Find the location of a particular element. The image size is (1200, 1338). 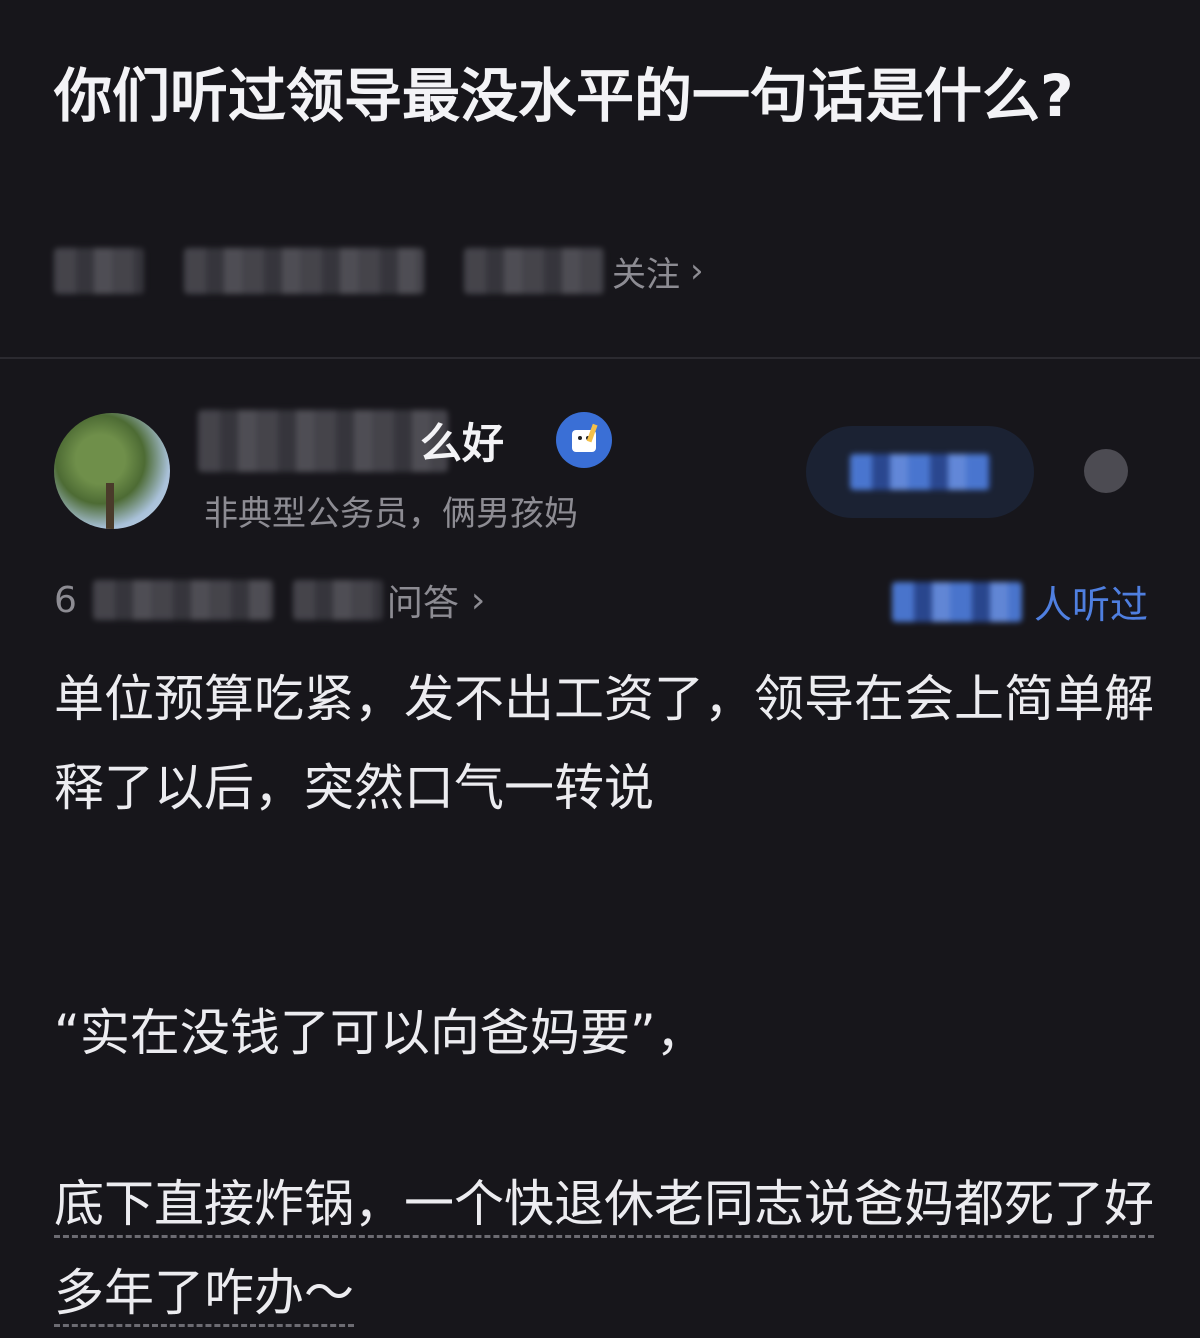

writer-badge-icon is located at coordinates (584, 440).